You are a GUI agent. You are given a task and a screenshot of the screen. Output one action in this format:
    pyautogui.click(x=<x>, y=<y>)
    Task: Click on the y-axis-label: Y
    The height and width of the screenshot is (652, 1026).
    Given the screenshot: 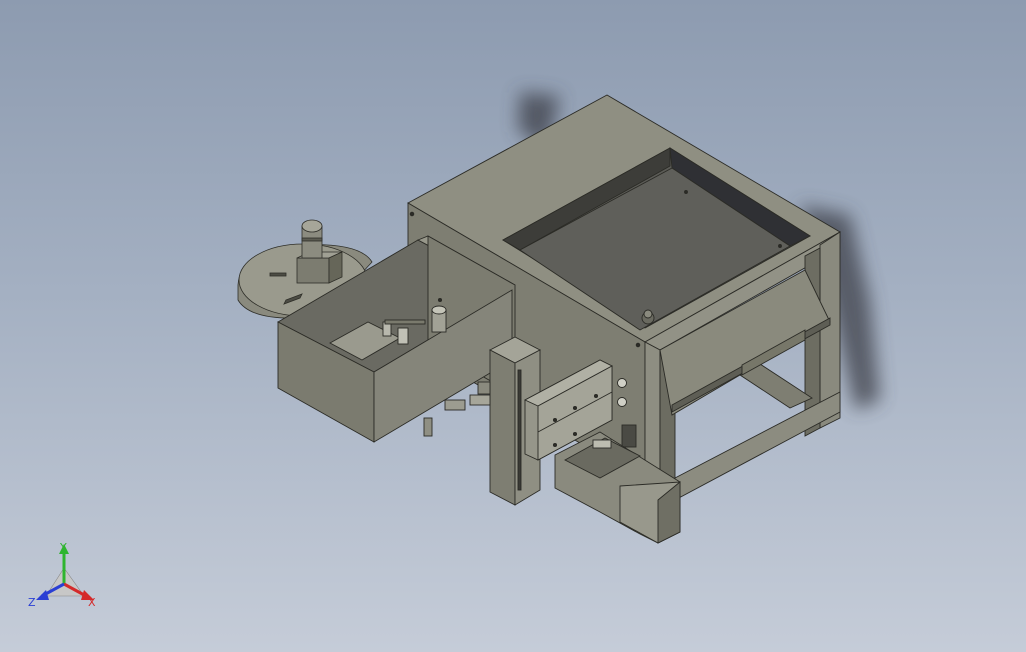 What is the action you would take?
    pyautogui.click(x=63, y=547)
    